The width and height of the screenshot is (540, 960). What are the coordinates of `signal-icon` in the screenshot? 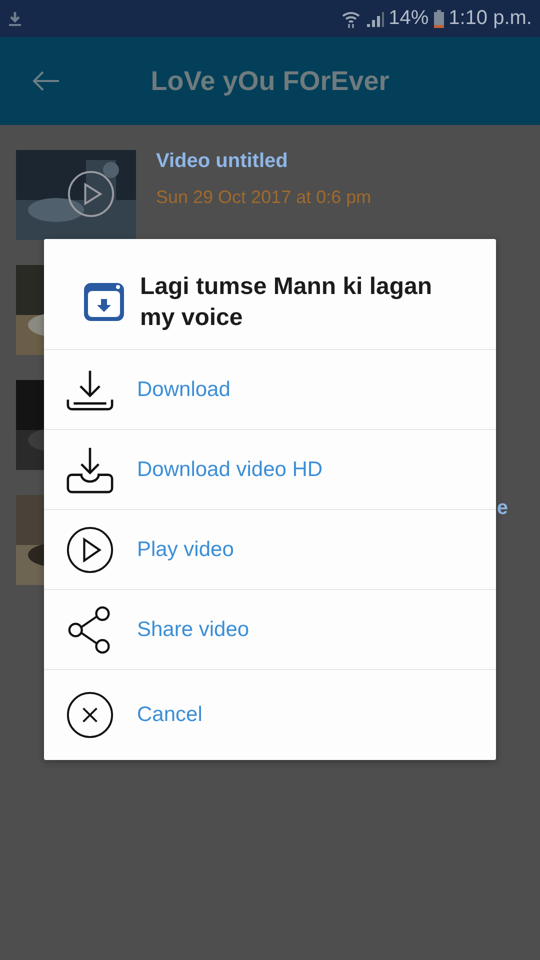 It's located at (375, 18).